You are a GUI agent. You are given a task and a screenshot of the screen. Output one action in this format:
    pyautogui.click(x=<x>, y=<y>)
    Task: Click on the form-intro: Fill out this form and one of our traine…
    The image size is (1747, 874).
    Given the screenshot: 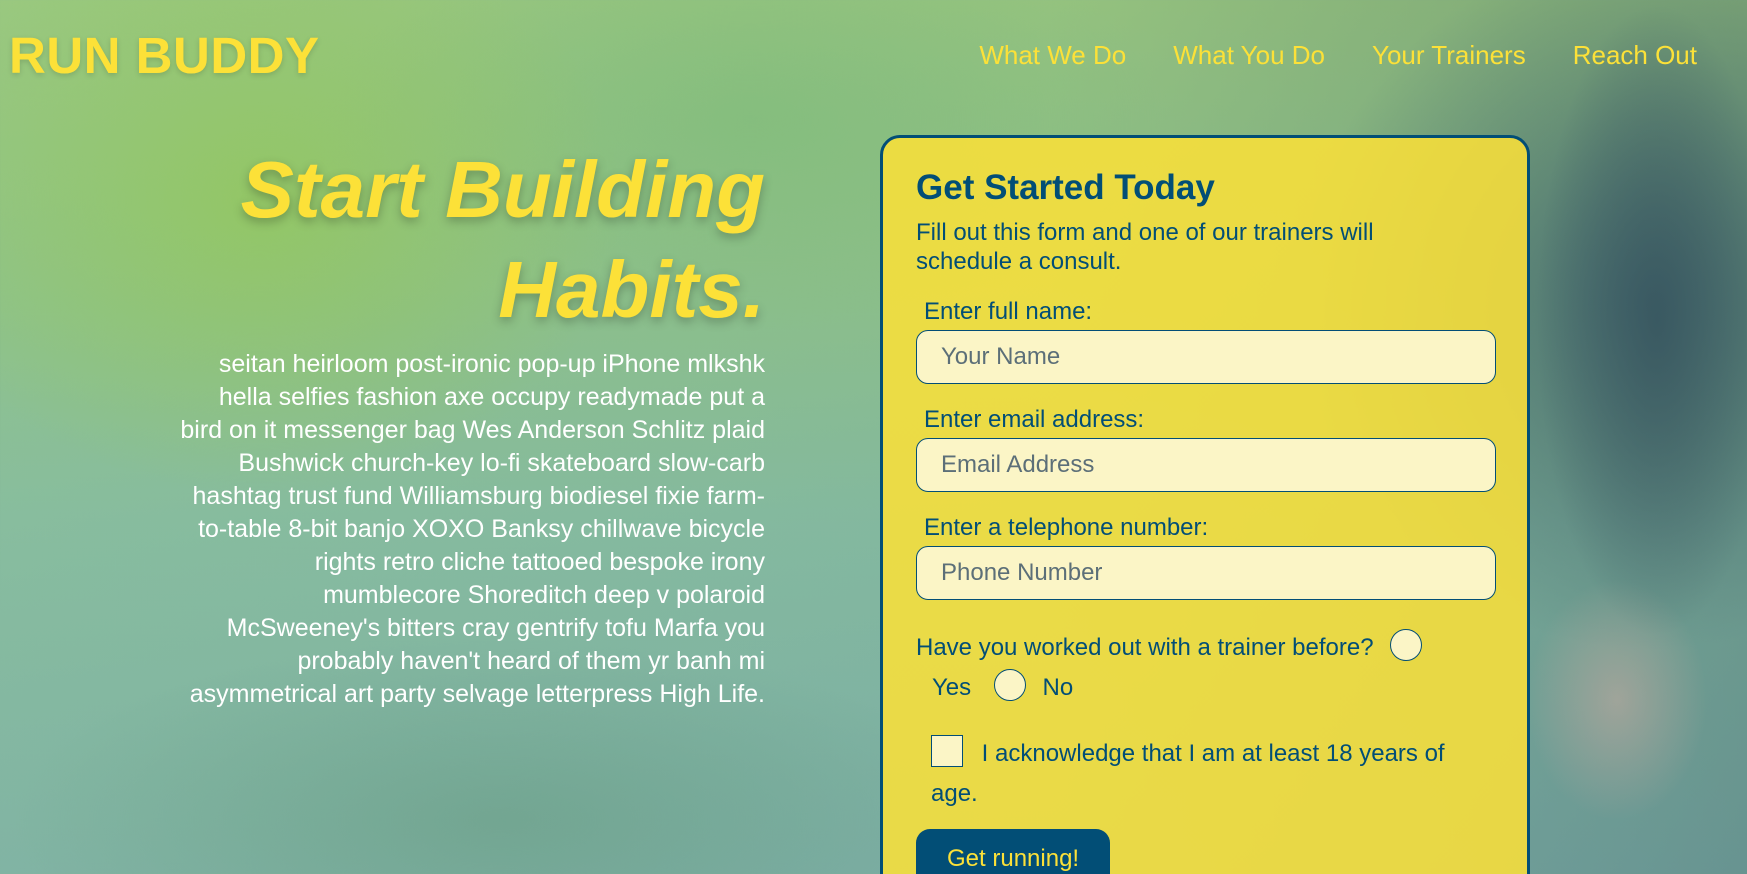 What is the action you would take?
    pyautogui.click(x=1145, y=247)
    